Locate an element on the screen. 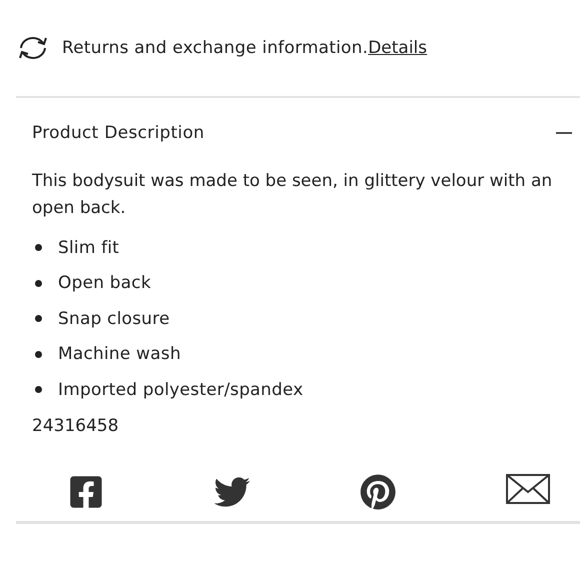 The height and width of the screenshot is (580, 580). section-title: Product Description is located at coordinates (118, 133).